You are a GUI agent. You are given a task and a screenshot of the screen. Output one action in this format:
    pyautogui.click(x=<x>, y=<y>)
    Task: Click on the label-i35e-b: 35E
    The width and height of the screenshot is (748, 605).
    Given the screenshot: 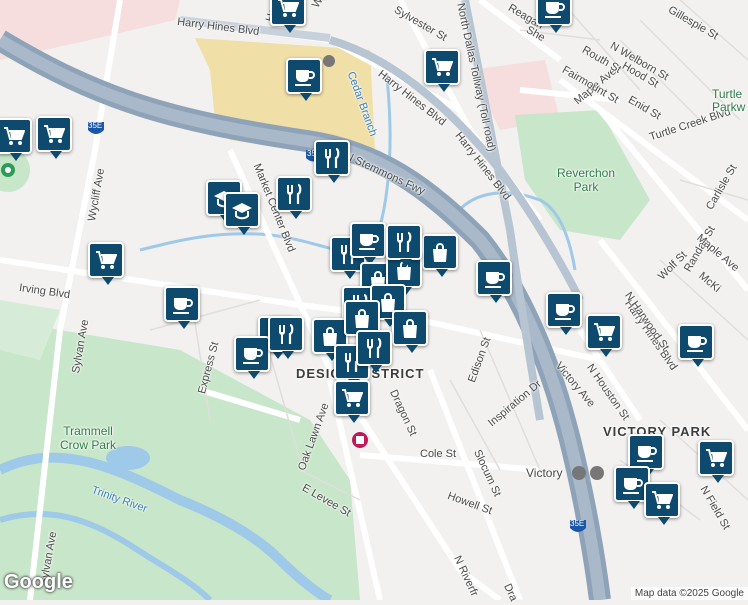 What is the action you would take?
    pyautogui.click(x=577, y=523)
    